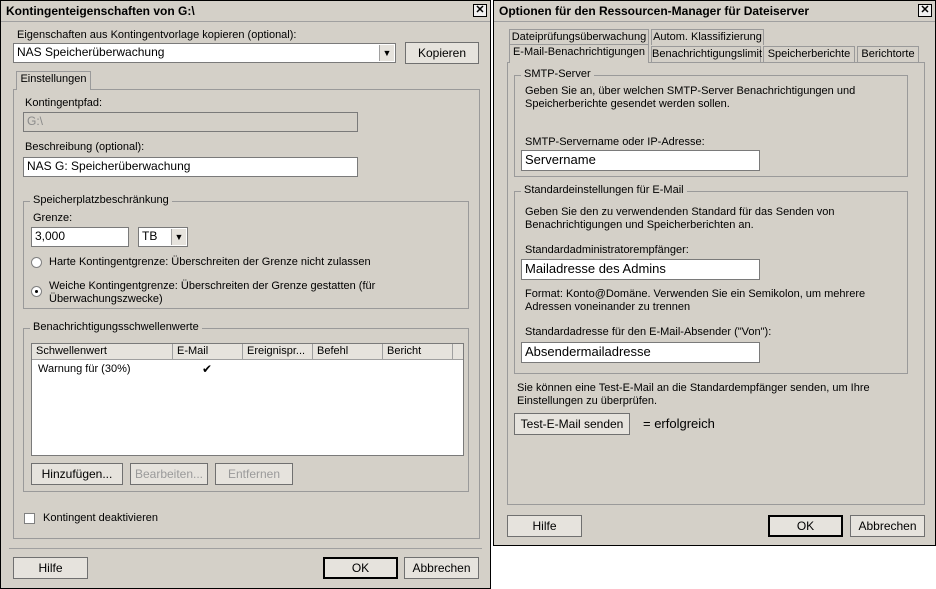 The width and height of the screenshot is (936, 589). What do you see at coordinates (607, 250) in the screenshot?
I see `admin-recipient-label: Standardadministratorempfänger:` at bounding box center [607, 250].